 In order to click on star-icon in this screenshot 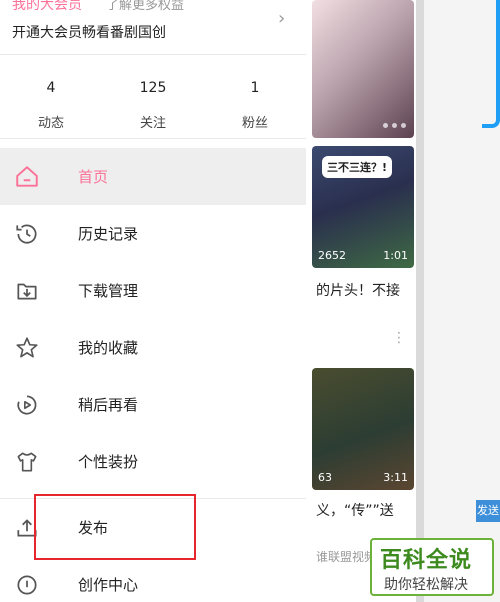, I will do `click(27, 347)`.